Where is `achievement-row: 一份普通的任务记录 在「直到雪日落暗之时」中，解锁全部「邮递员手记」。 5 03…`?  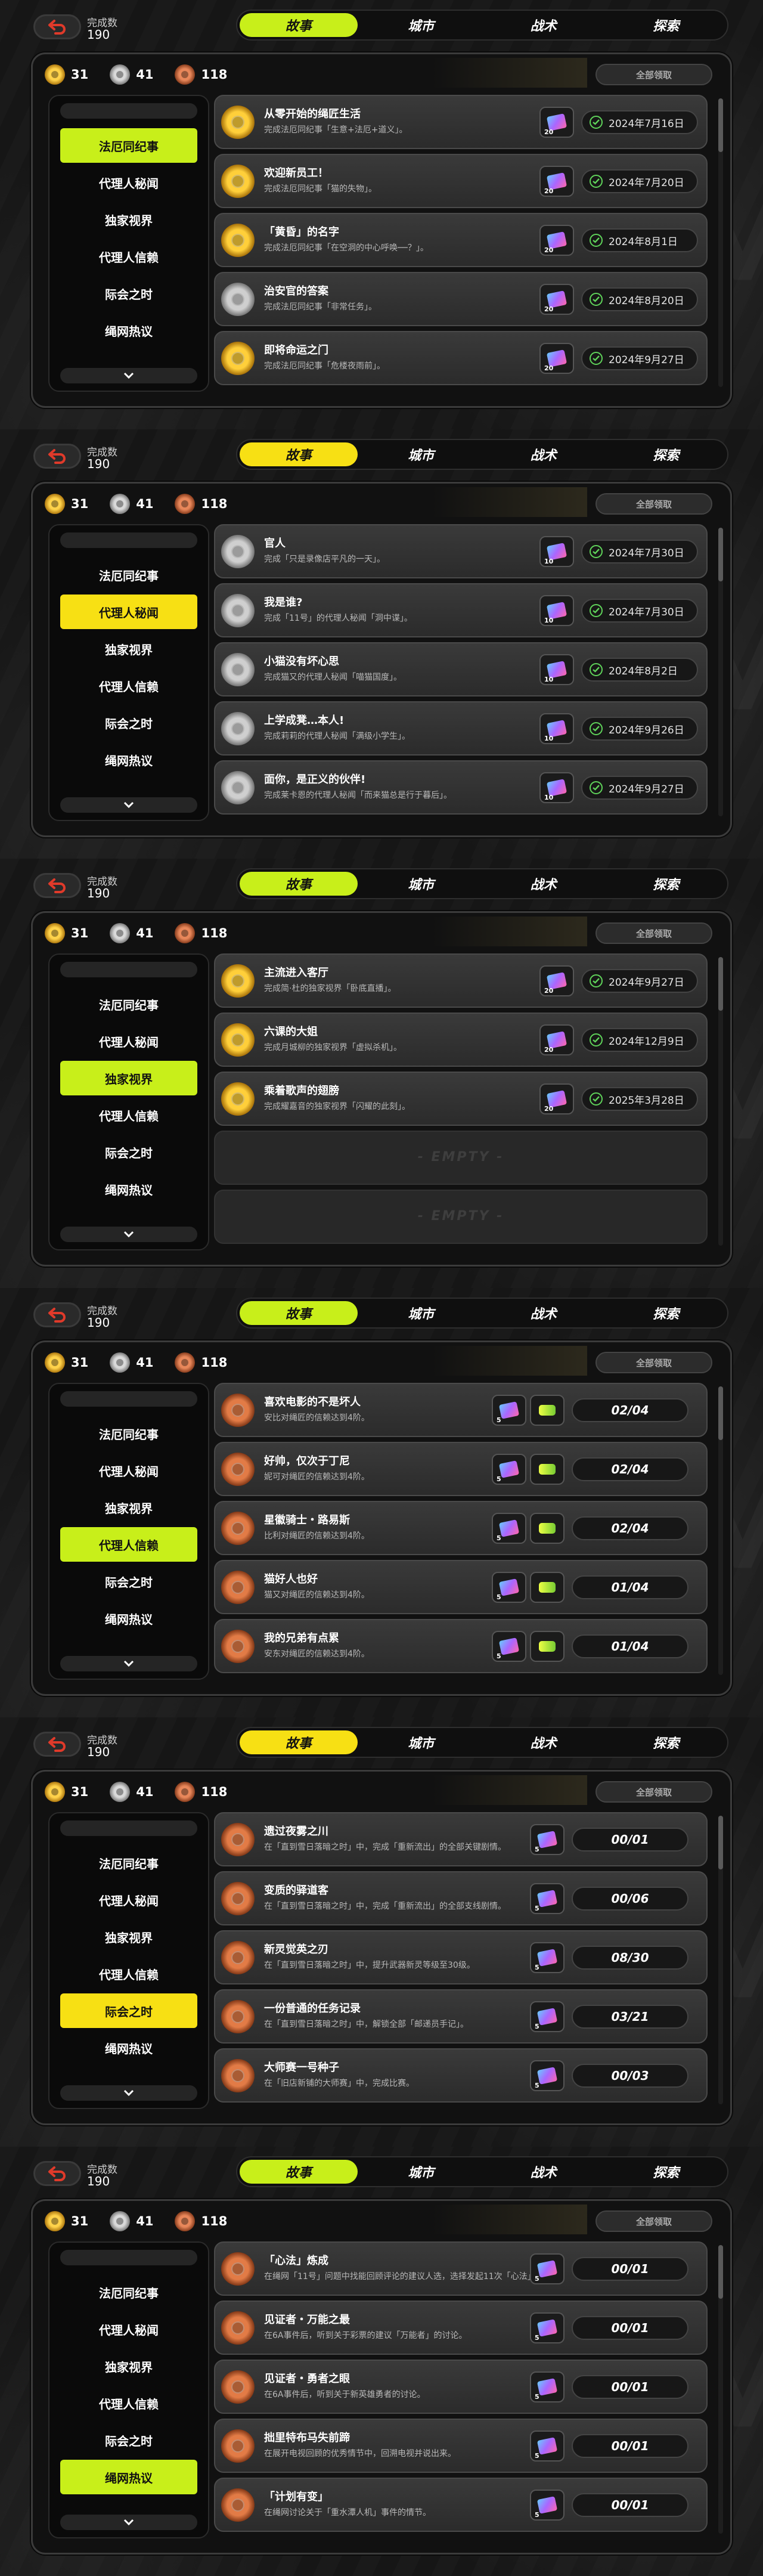
achievement-row: 一份普通的任务记录 在「直到雪日落暗之时」中，解锁全部「邮递员手记」。 5 03… is located at coordinates (461, 2017).